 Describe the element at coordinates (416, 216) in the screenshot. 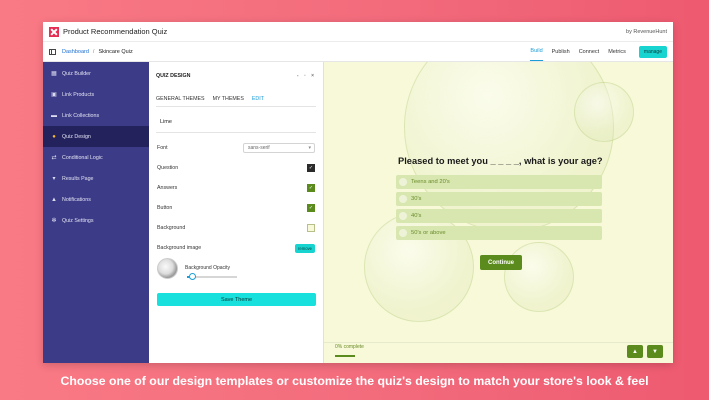

I see `answer-label: 40's` at that location.